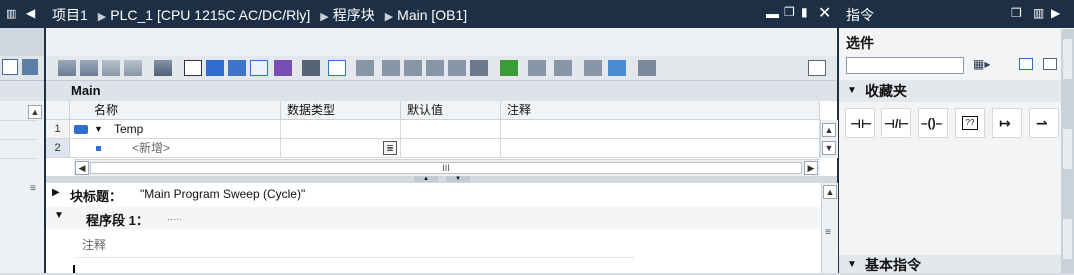 This screenshot has width=1074, height=275. I want to click on block-title-value: "Main Program Sweep (Cycle)", so click(222, 194).